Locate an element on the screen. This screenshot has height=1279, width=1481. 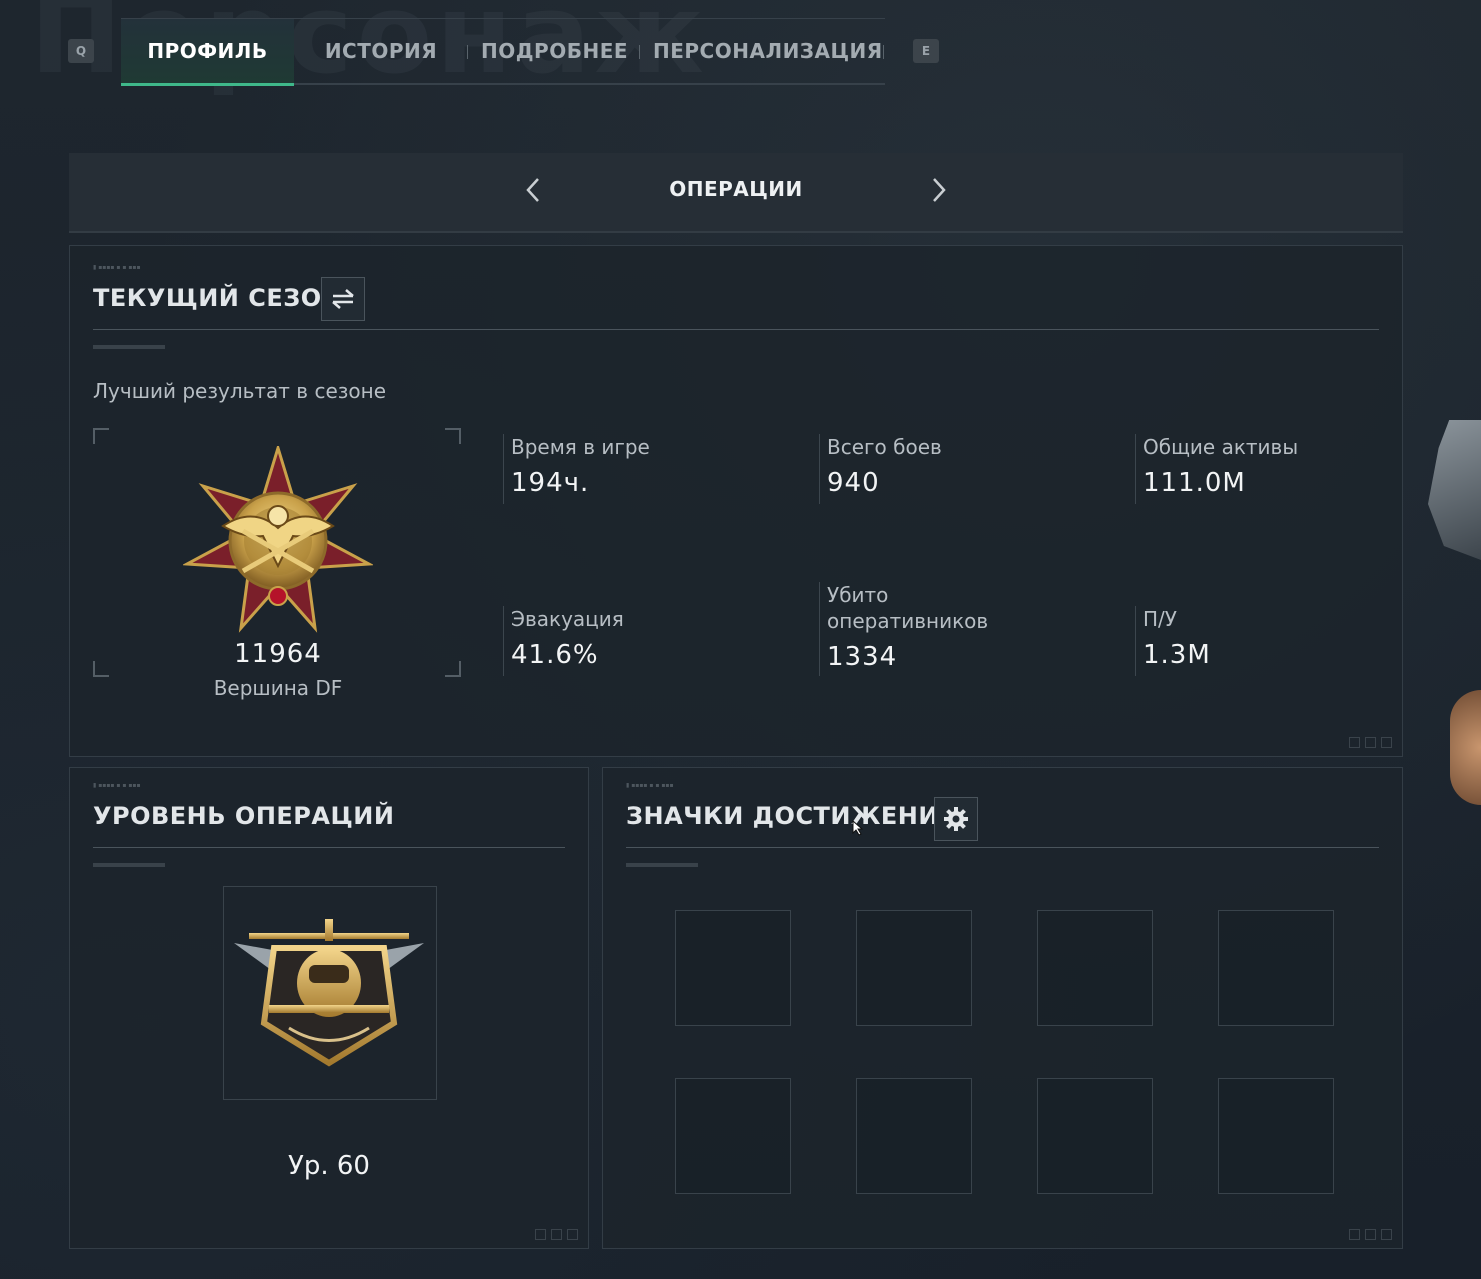
stat-playtime: Время в игре 194ч. is located at coordinates (637, 469).